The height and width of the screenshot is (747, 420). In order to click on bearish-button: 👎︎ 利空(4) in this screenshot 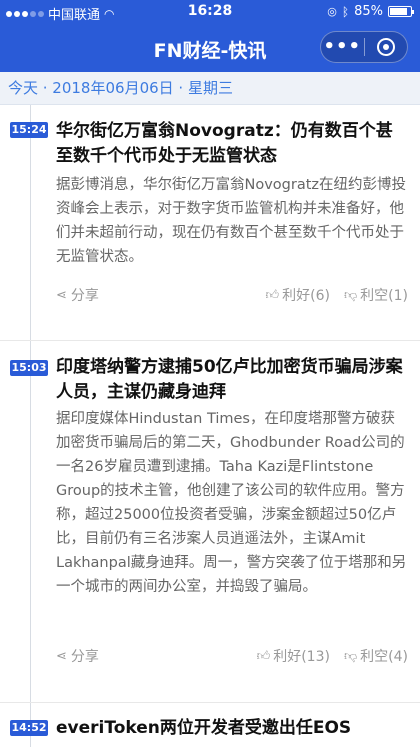, I will do `click(376, 656)`.